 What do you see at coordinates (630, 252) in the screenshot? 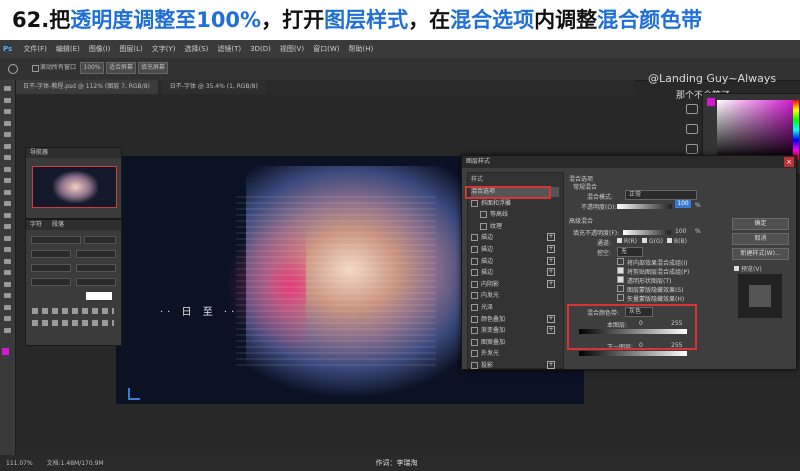
I see `knockout-select: 无` at bounding box center [630, 252].